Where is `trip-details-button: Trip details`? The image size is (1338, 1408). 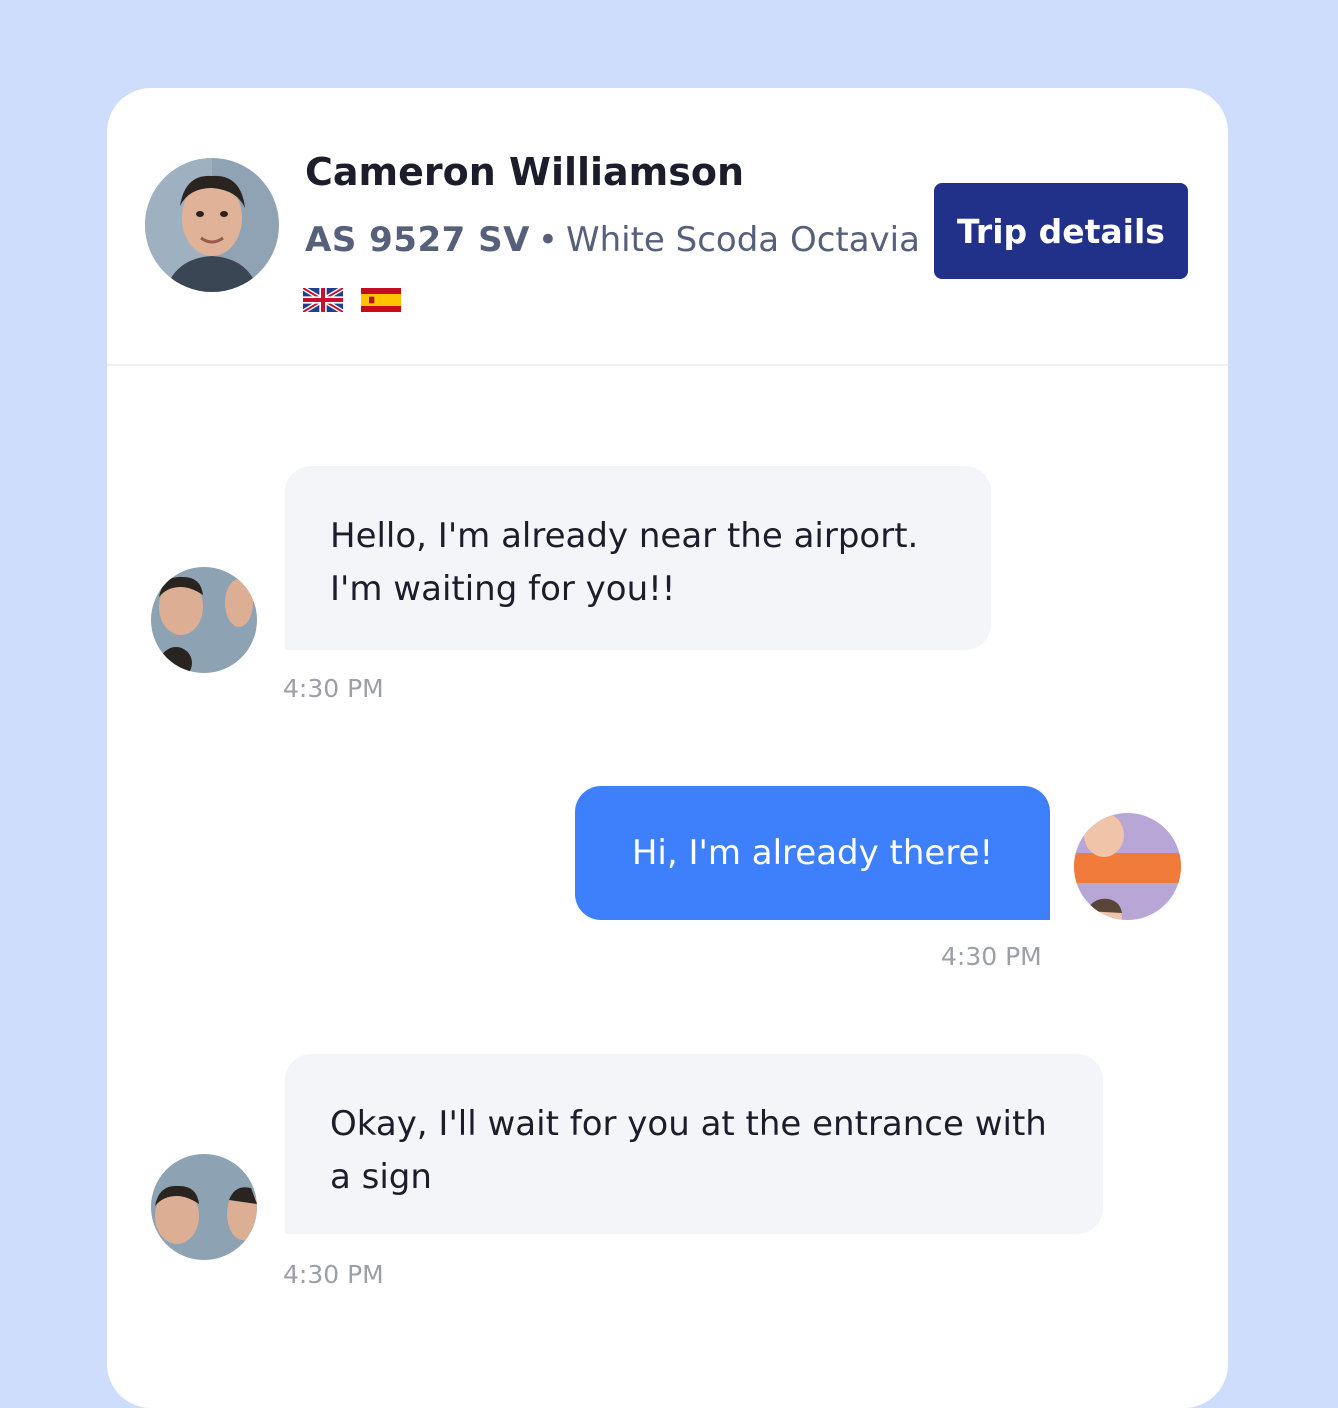
trip-details-button: Trip details is located at coordinates (1061, 231).